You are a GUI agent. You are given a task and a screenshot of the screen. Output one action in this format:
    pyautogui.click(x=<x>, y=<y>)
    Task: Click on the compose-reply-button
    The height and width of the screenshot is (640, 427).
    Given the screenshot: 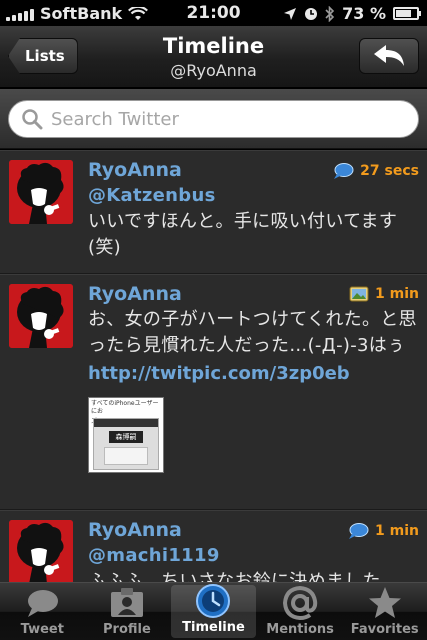 What is the action you would take?
    pyautogui.click(x=389, y=56)
    